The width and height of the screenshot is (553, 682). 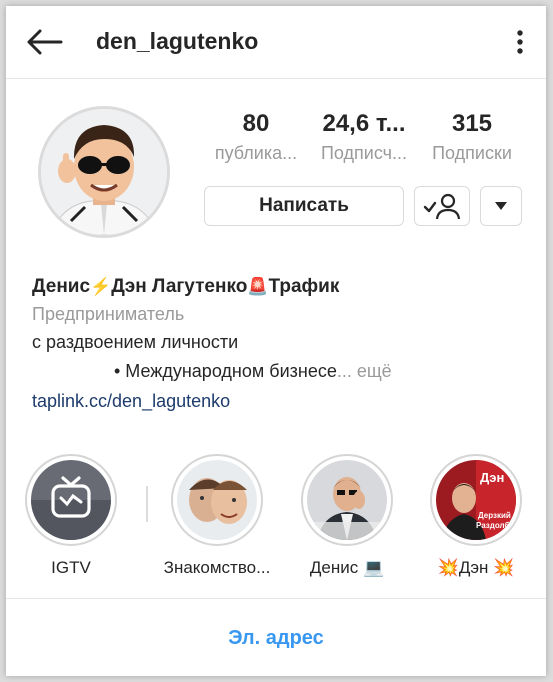 What do you see at coordinates (472, 153) in the screenshot?
I see `following-label: Подписки` at bounding box center [472, 153].